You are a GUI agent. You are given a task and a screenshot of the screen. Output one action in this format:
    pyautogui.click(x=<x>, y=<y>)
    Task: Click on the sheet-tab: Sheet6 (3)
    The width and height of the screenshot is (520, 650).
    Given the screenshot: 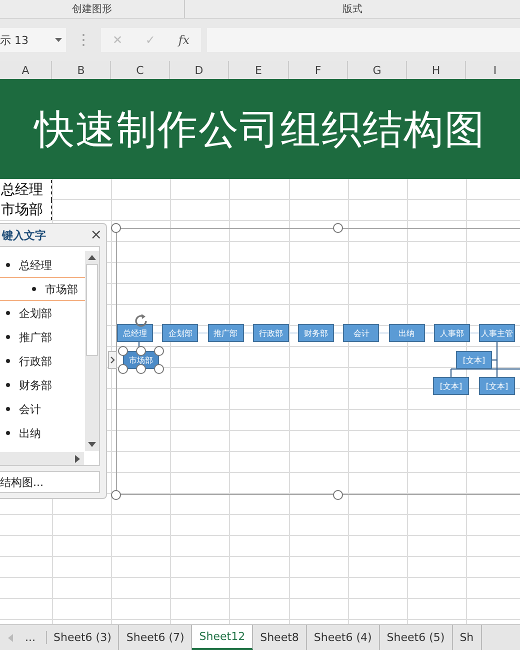 What is the action you would take?
    pyautogui.click(x=83, y=637)
    